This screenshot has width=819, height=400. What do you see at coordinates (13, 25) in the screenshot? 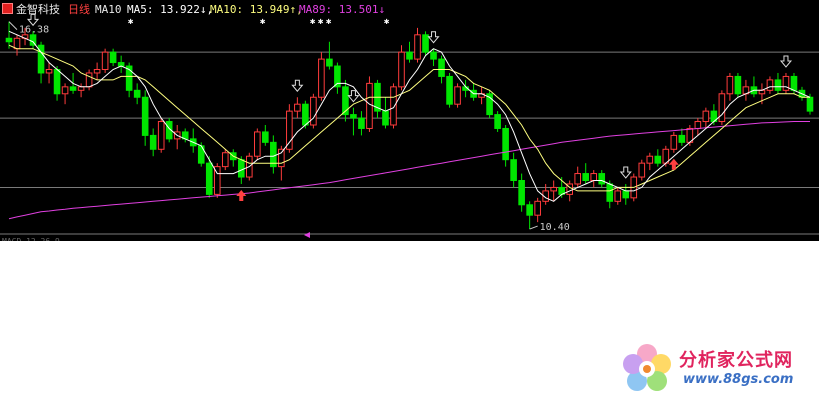
I see `high-marker-line` at bounding box center [13, 25].